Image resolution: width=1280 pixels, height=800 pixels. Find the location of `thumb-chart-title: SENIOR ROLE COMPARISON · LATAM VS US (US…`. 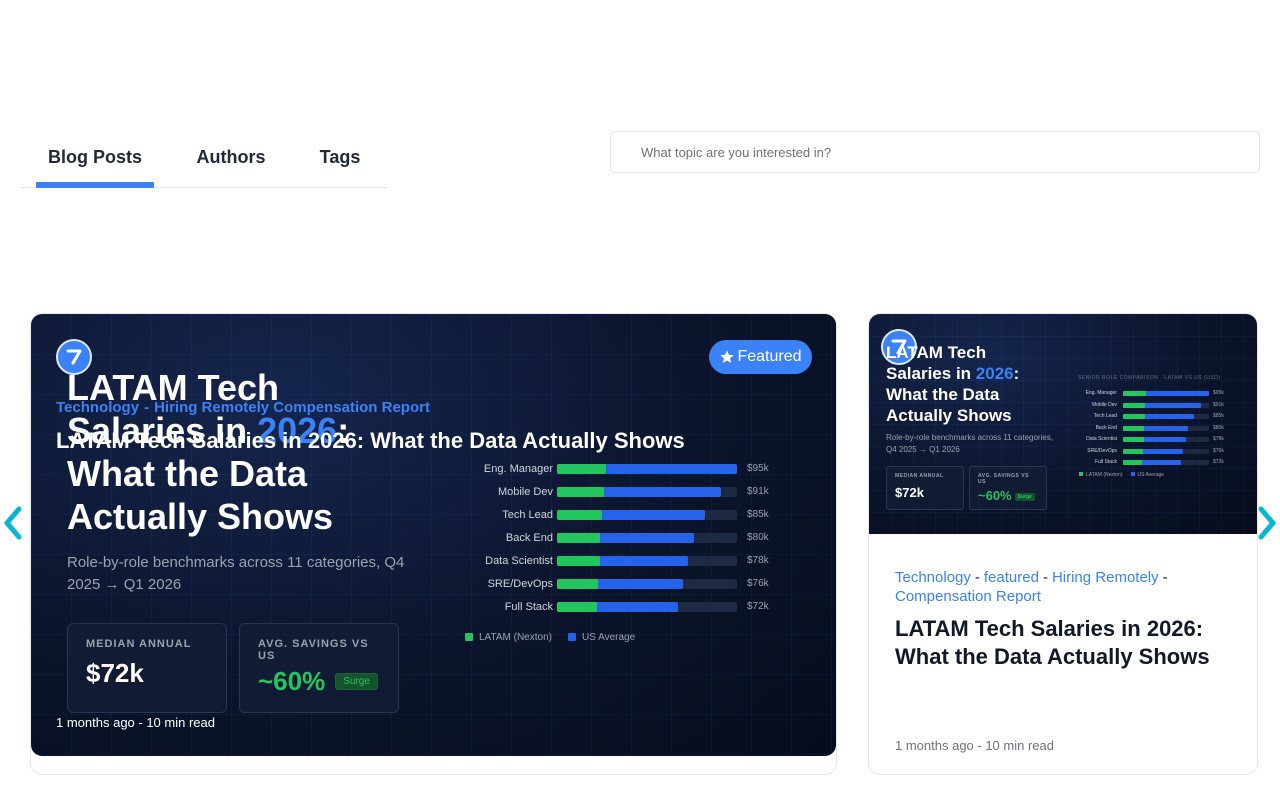

thumb-chart-title: SENIOR ROLE COMPARISON · LATAM VS US (US… is located at coordinates (1149, 378).